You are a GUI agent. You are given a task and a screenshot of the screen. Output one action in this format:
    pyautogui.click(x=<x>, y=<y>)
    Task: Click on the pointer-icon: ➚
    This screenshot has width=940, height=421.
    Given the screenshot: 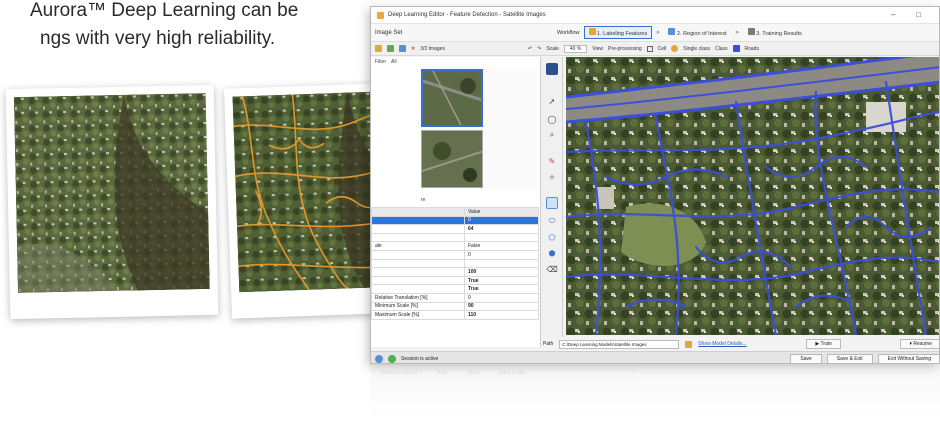 What is the action you would take?
    pyautogui.click(x=552, y=101)
    